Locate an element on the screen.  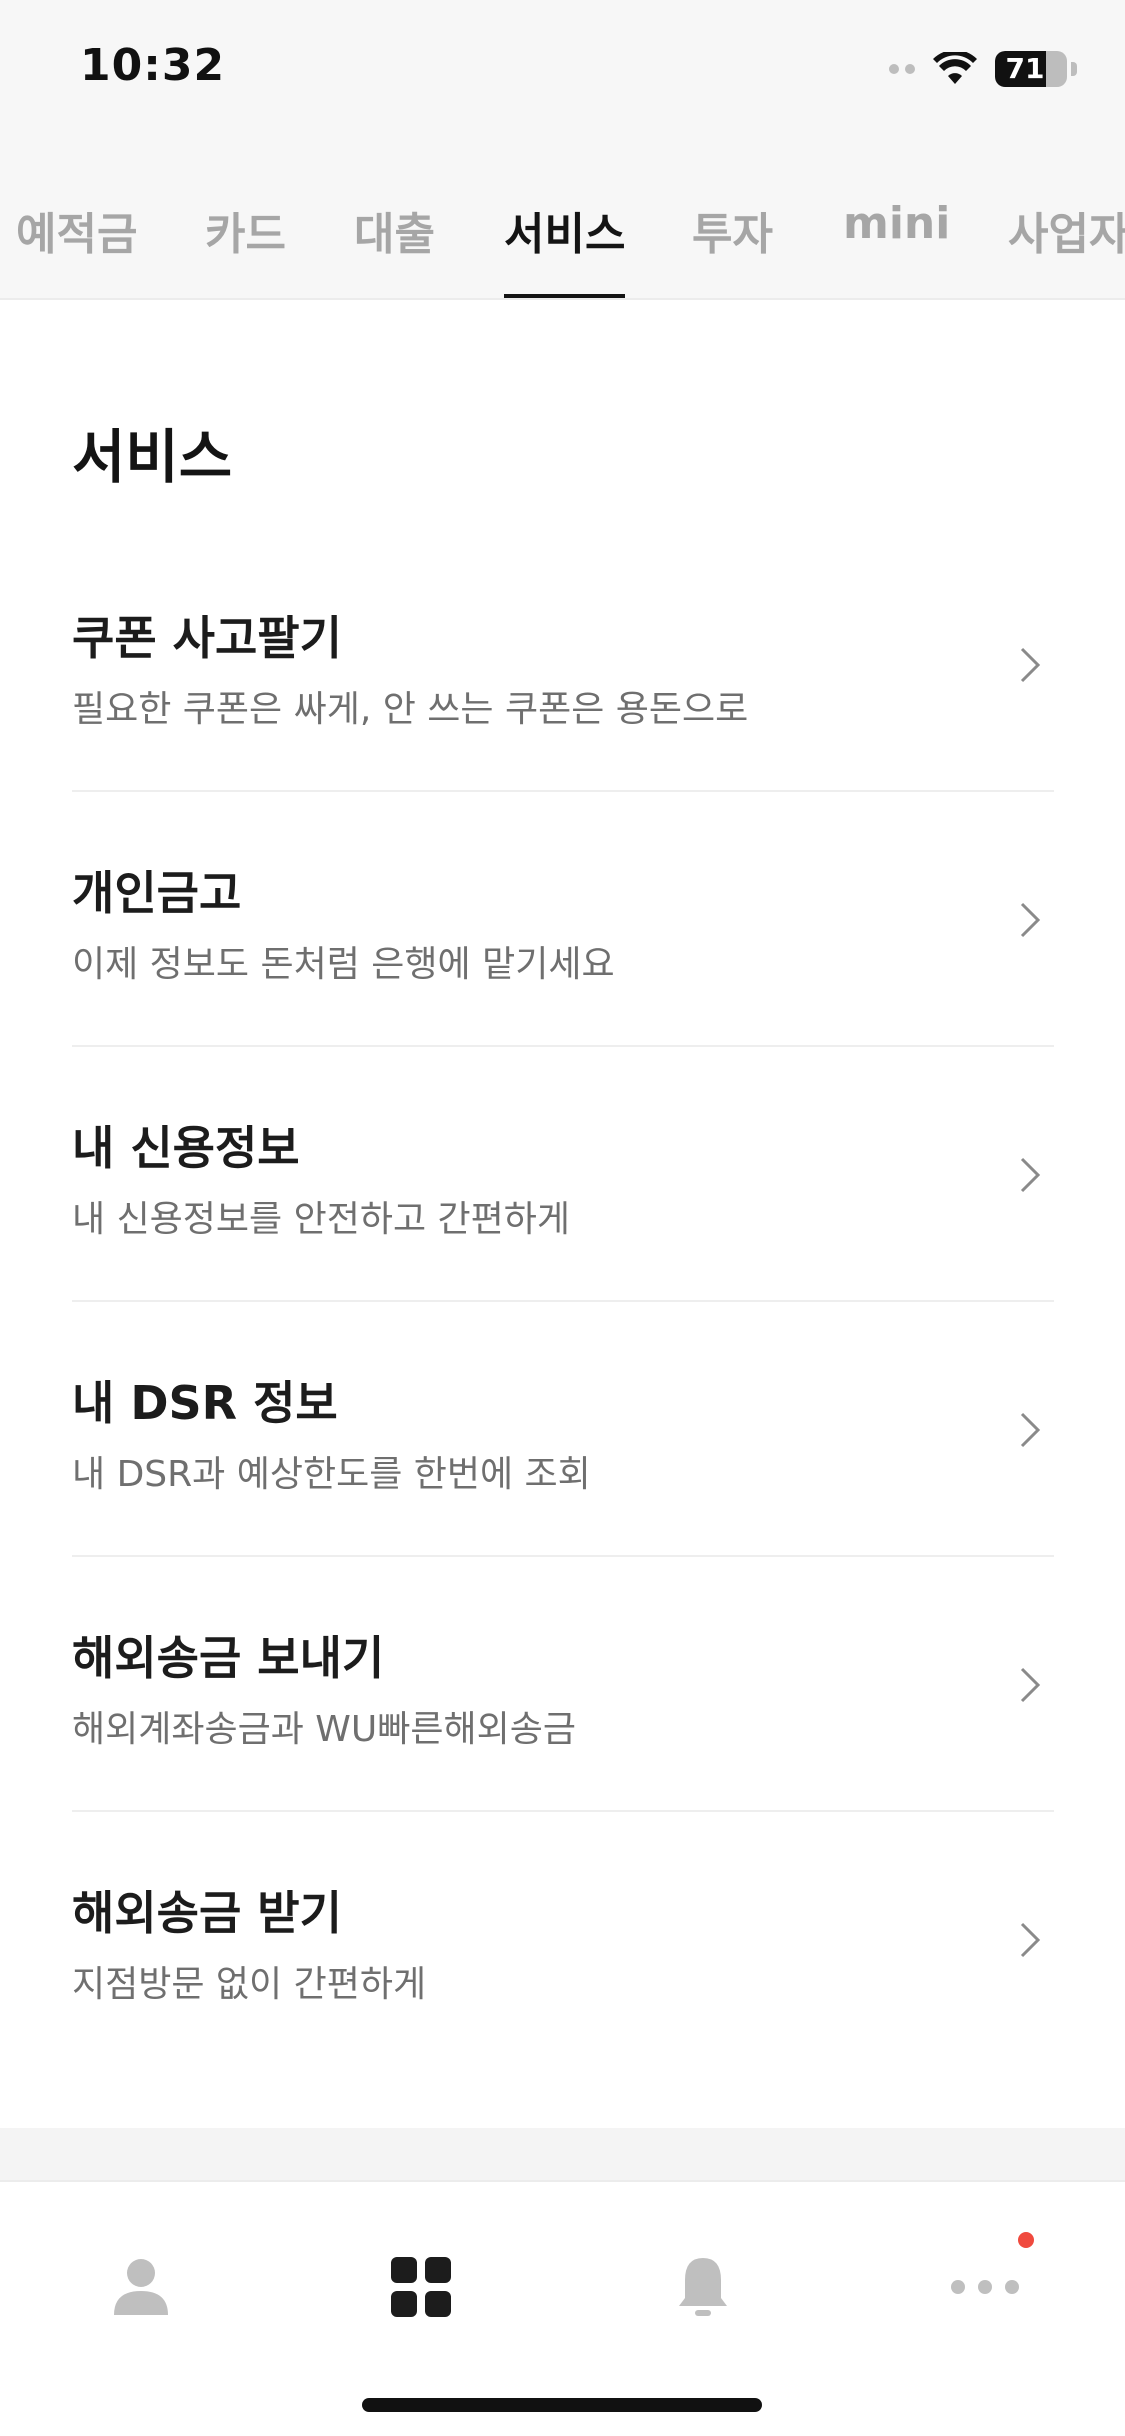
tab-loan: 대출 is located at coordinates (394, 248).